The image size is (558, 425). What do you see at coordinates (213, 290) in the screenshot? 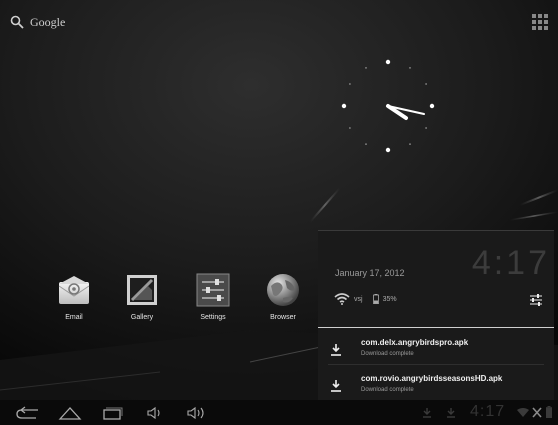
I see `settings-icon` at bounding box center [213, 290].